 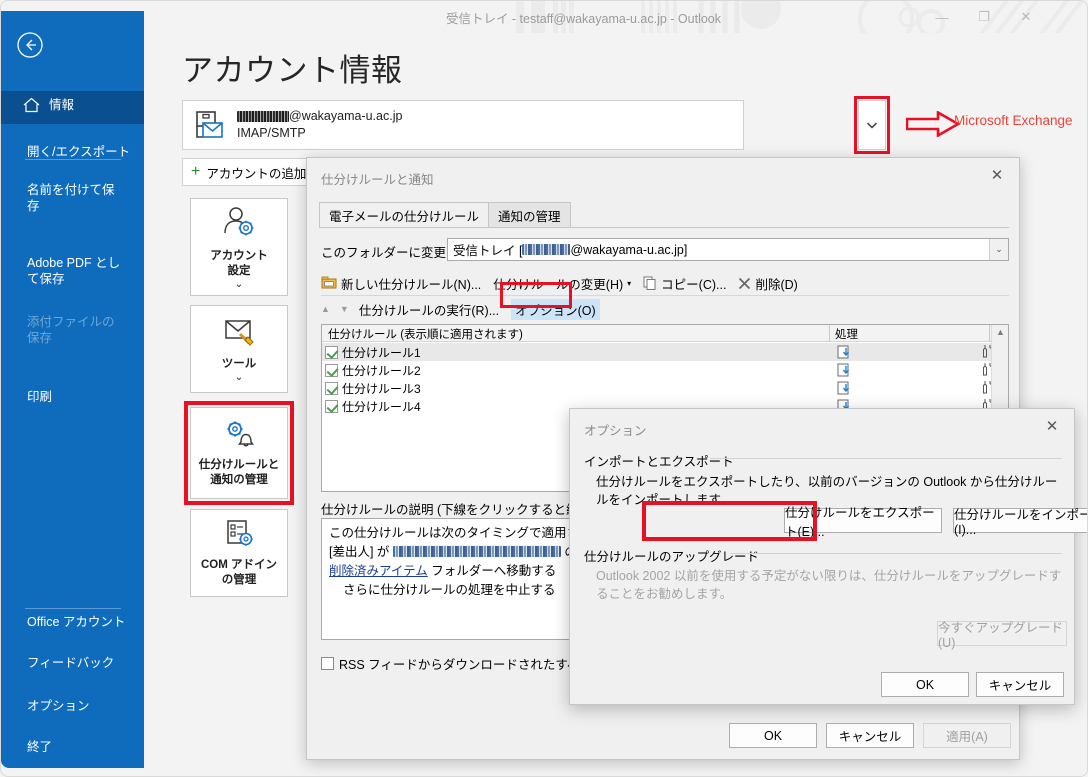 I want to click on delete-x-icon, so click(x=744, y=283).